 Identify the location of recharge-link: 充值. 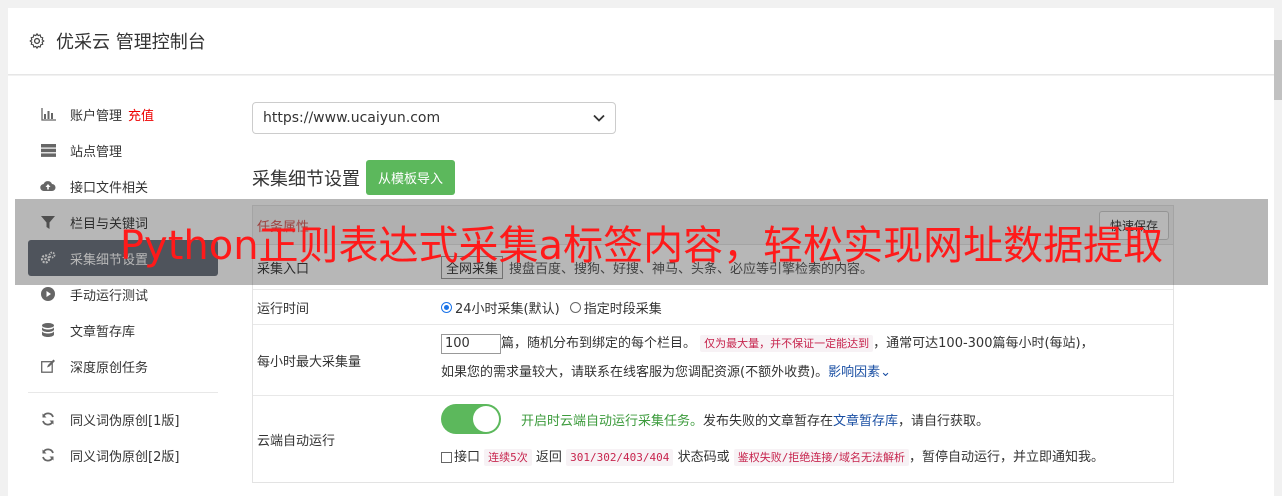
(141, 114).